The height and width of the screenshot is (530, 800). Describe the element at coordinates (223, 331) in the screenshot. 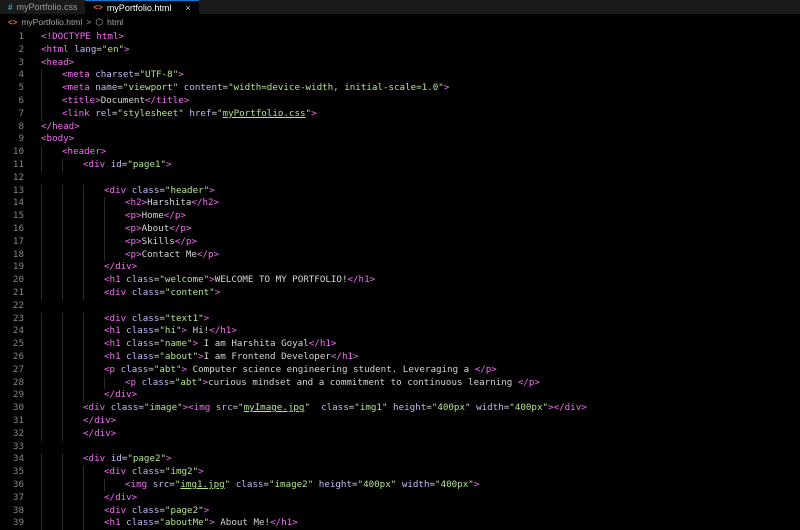

I see `code-token: </h1>` at that location.